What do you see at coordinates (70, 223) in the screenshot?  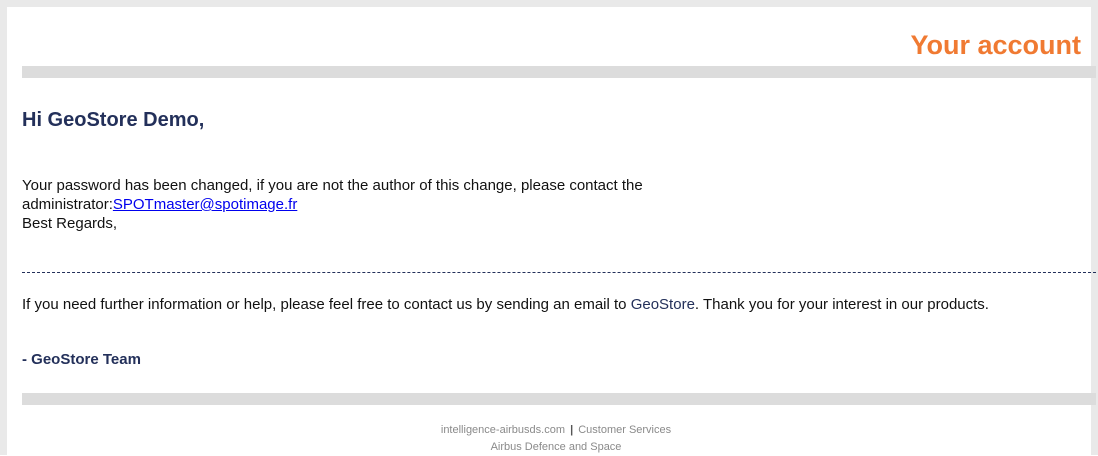 I see `message-closing: Best Regards,` at bounding box center [70, 223].